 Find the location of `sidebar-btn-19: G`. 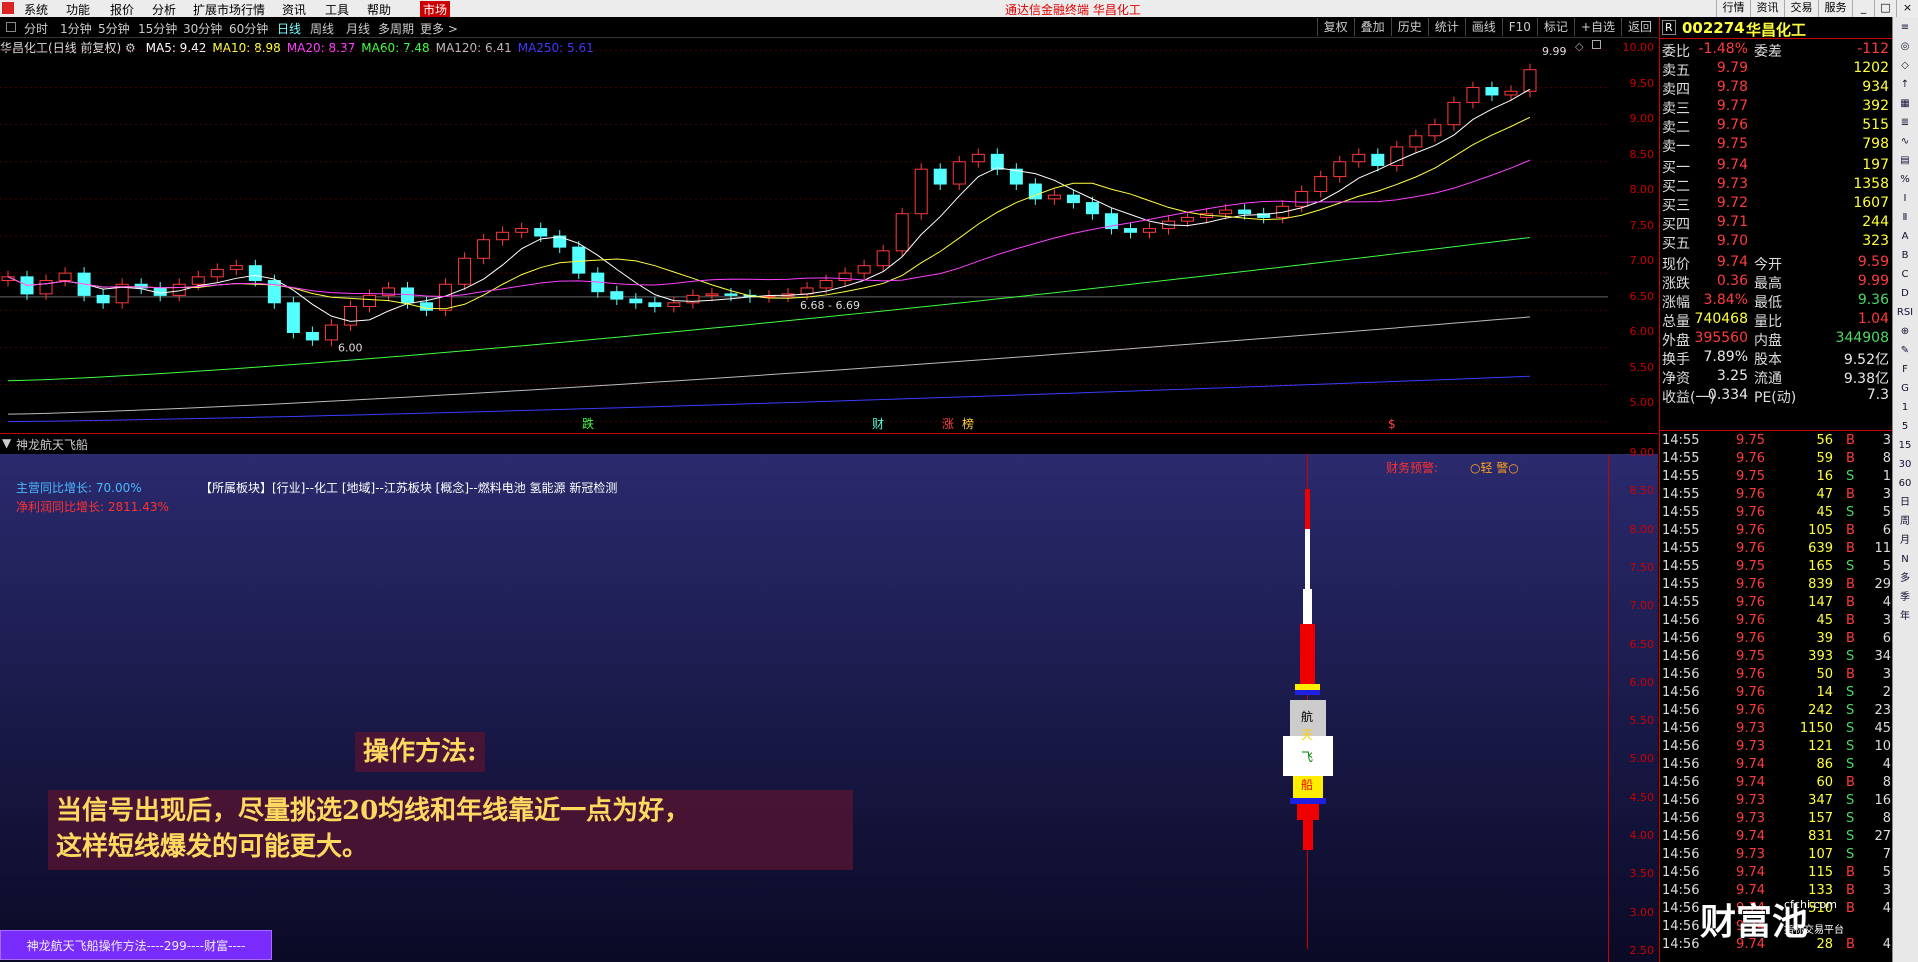

sidebar-btn-19: G is located at coordinates (1905, 389).